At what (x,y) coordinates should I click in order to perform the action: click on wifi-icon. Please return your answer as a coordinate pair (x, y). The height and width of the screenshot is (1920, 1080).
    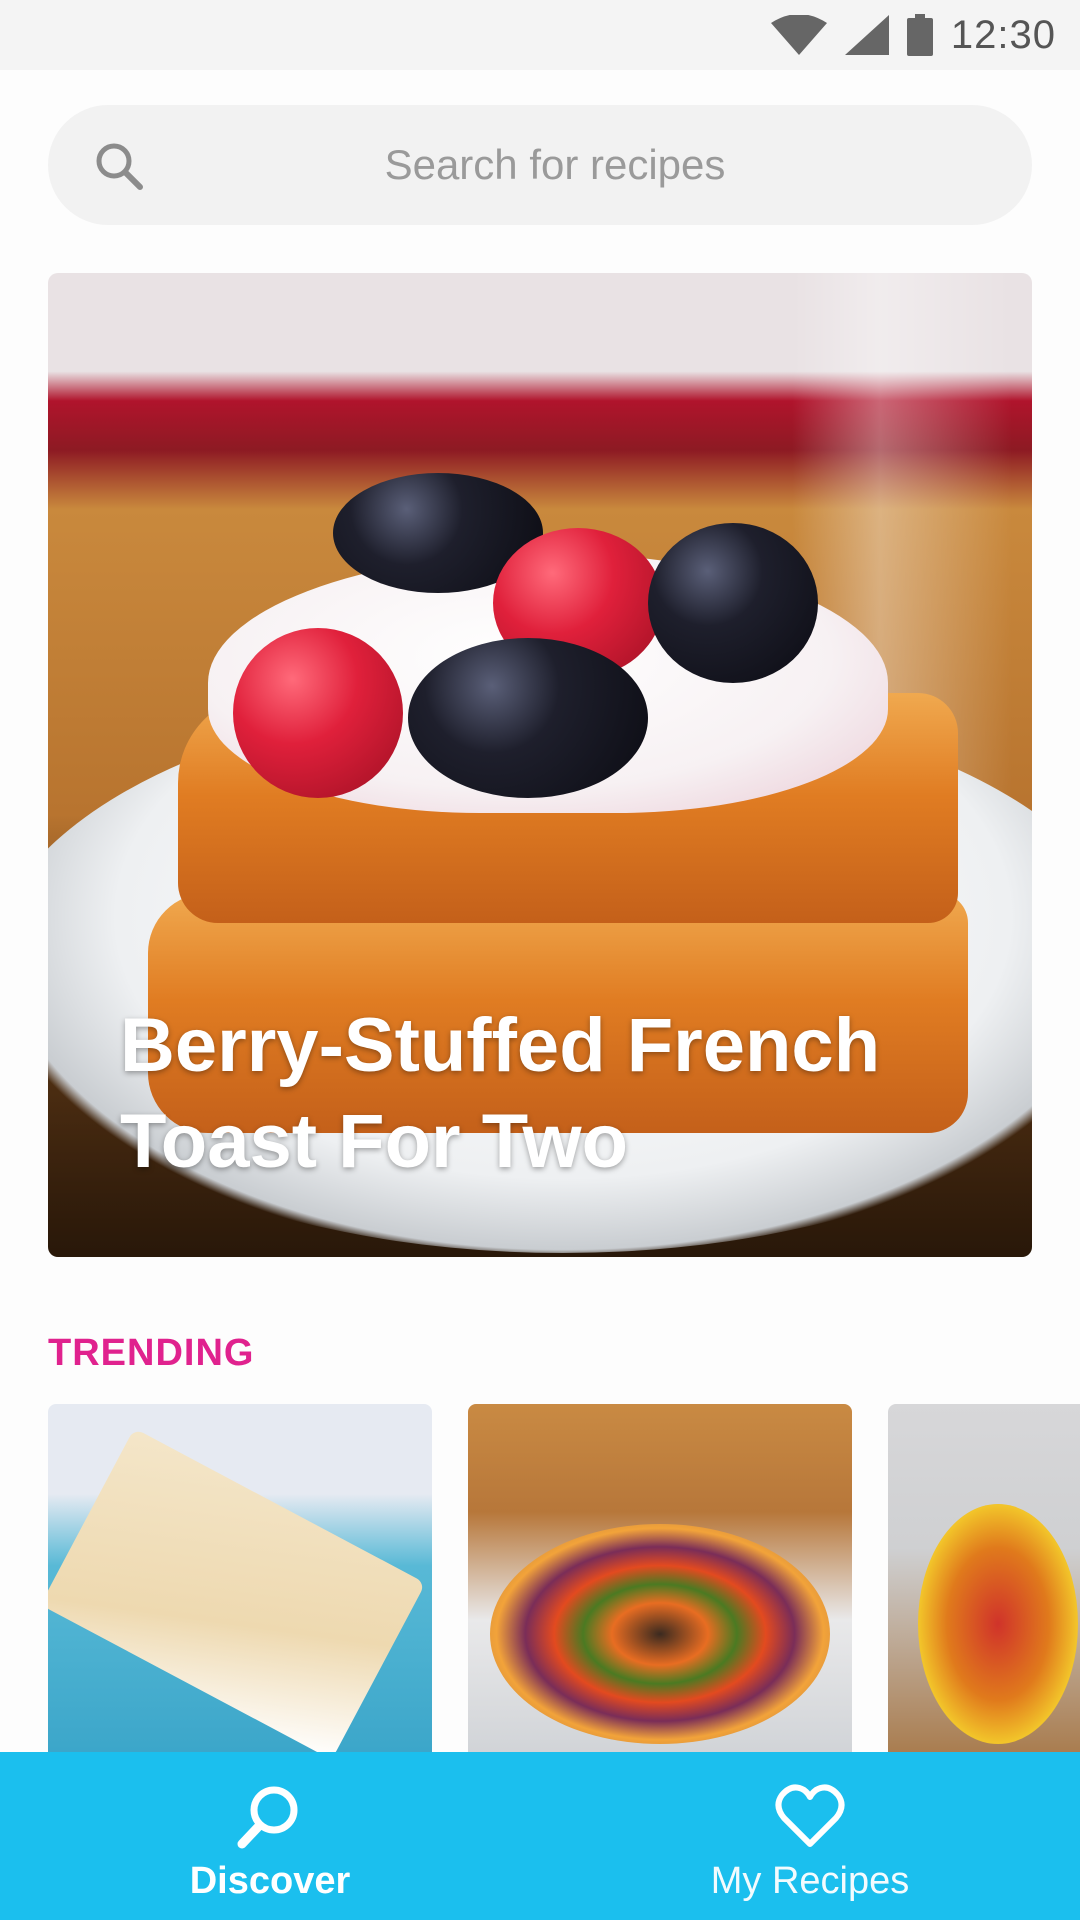
    Looking at the image, I should click on (798, 35).